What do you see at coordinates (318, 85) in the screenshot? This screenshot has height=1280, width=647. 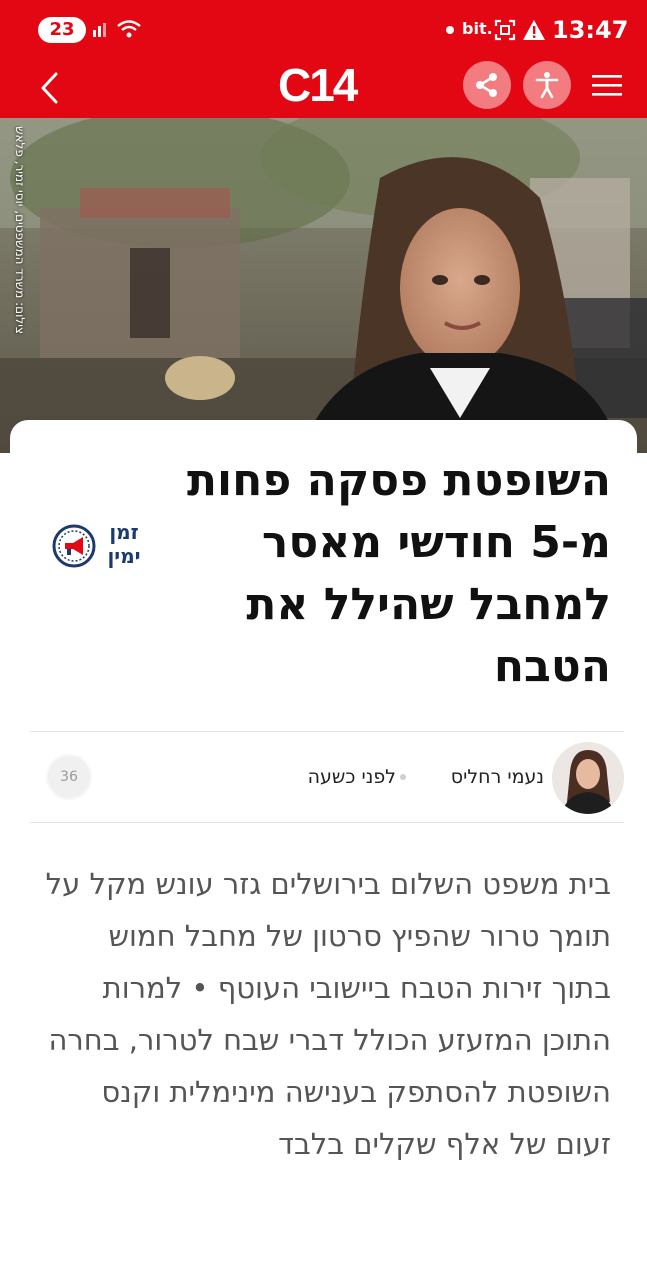 I see `site-logo: C14` at bounding box center [318, 85].